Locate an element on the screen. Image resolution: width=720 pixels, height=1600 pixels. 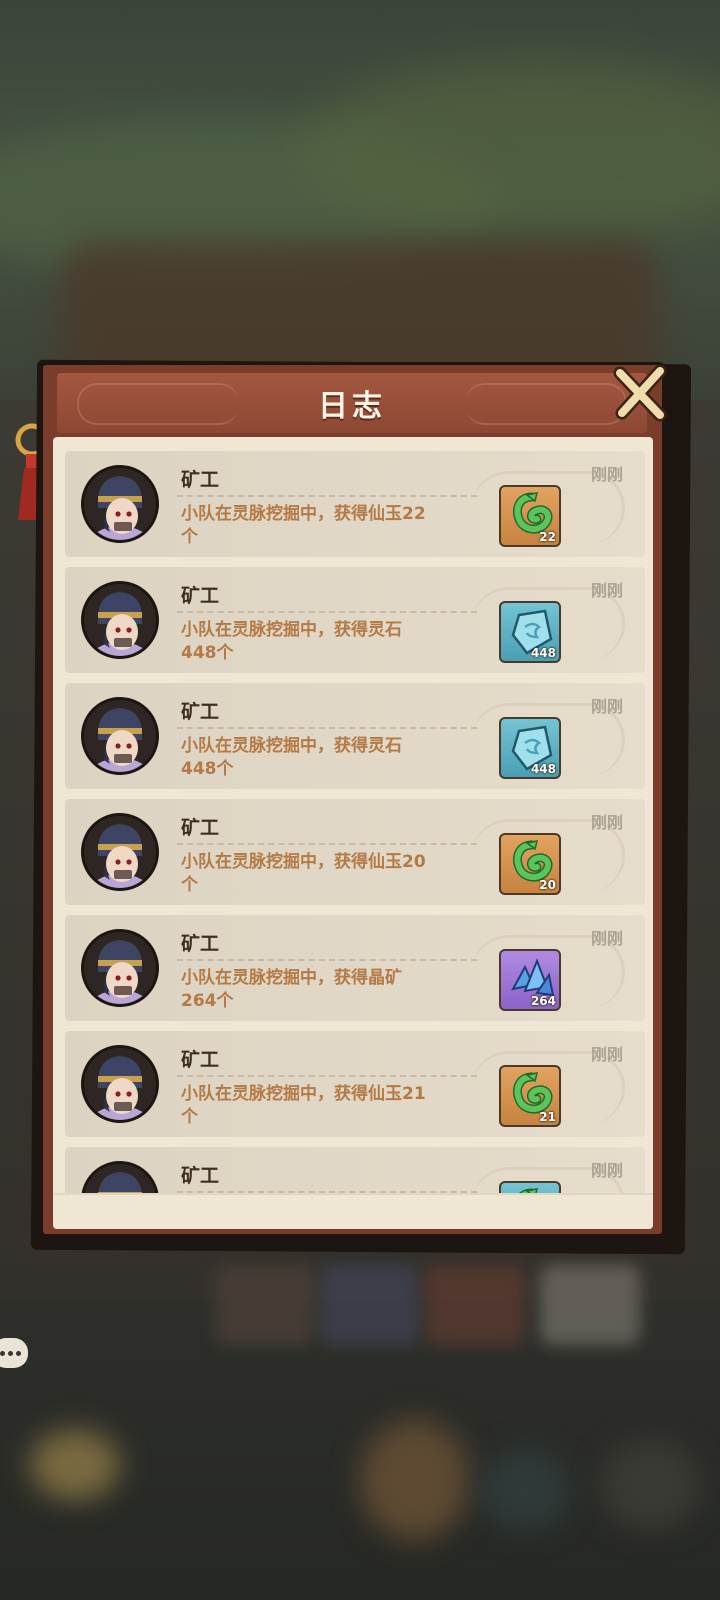
reward-quantity: 21 is located at coordinates (547, 1117).